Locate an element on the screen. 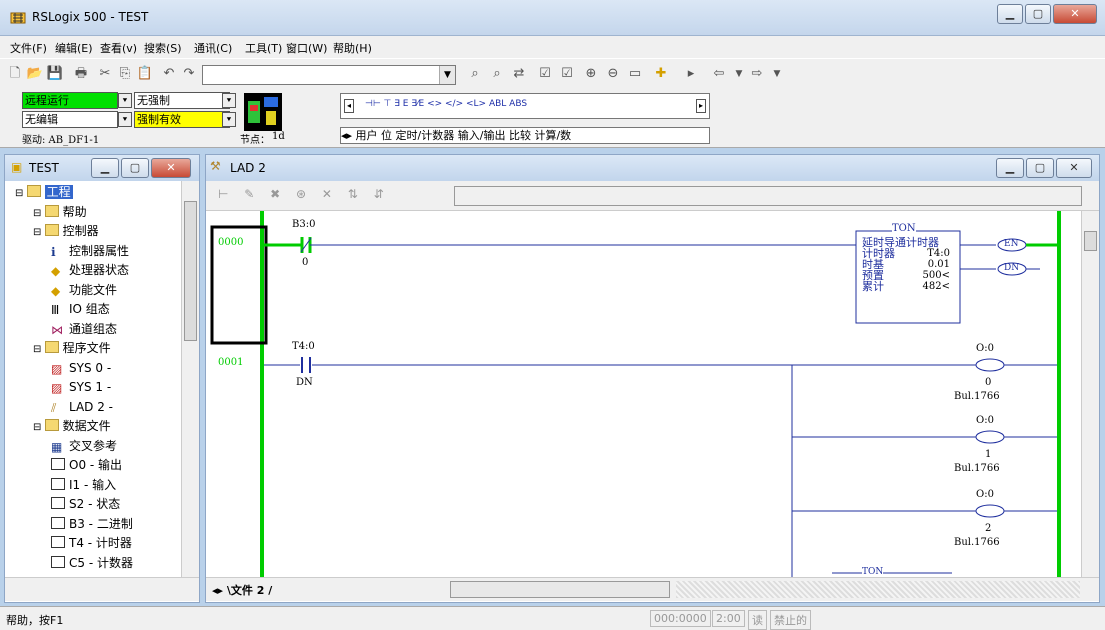  instruction-symbols: ⊣⊢ ⊤ ∃ E ∃⁄E <> </> <L> ABL ABS is located at coordinates (446, 104).